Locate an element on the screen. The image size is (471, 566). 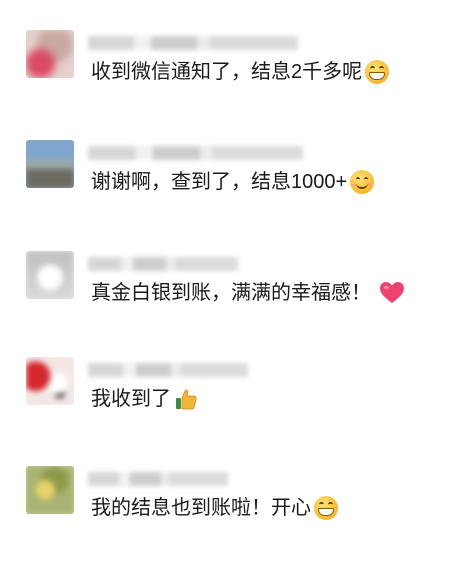
thumbs-up-icon is located at coordinates (186, 399).